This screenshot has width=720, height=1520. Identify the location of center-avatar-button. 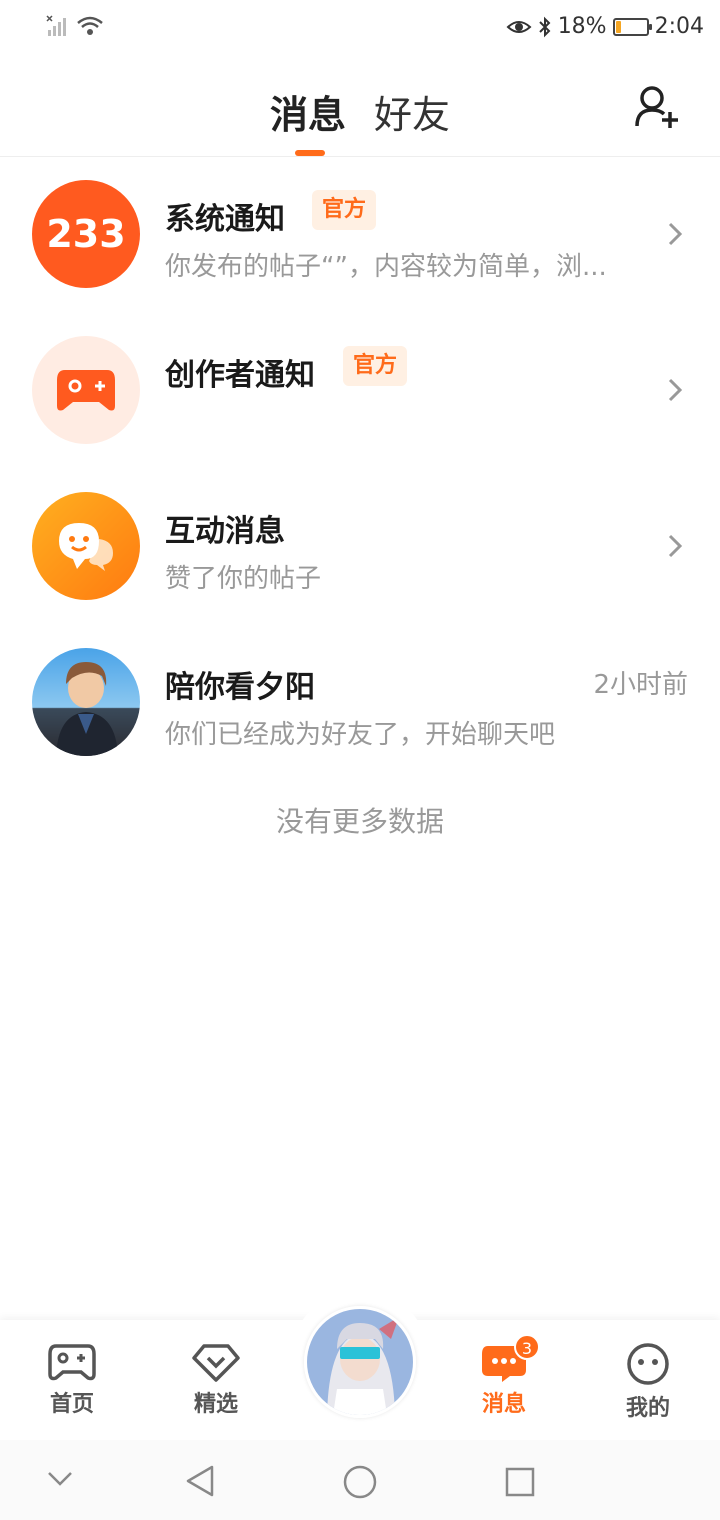
(360, 1362).